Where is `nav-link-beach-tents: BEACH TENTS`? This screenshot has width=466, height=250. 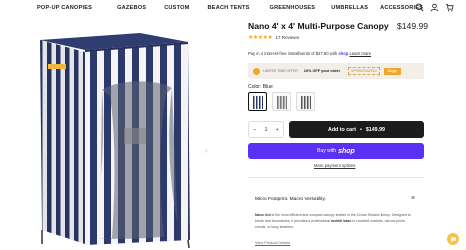
nav-link-beach-tents: BEACH TENTS is located at coordinates (229, 8).